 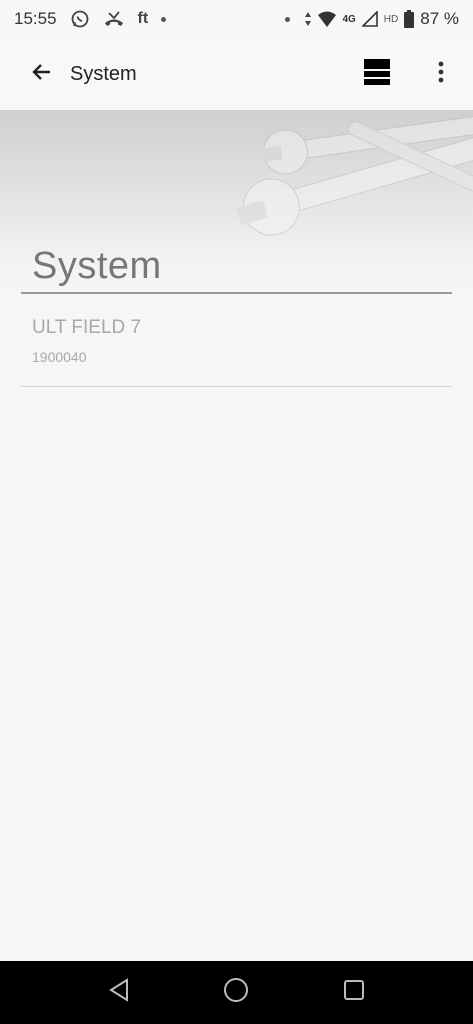 I want to click on more-options-button, so click(x=441, y=74).